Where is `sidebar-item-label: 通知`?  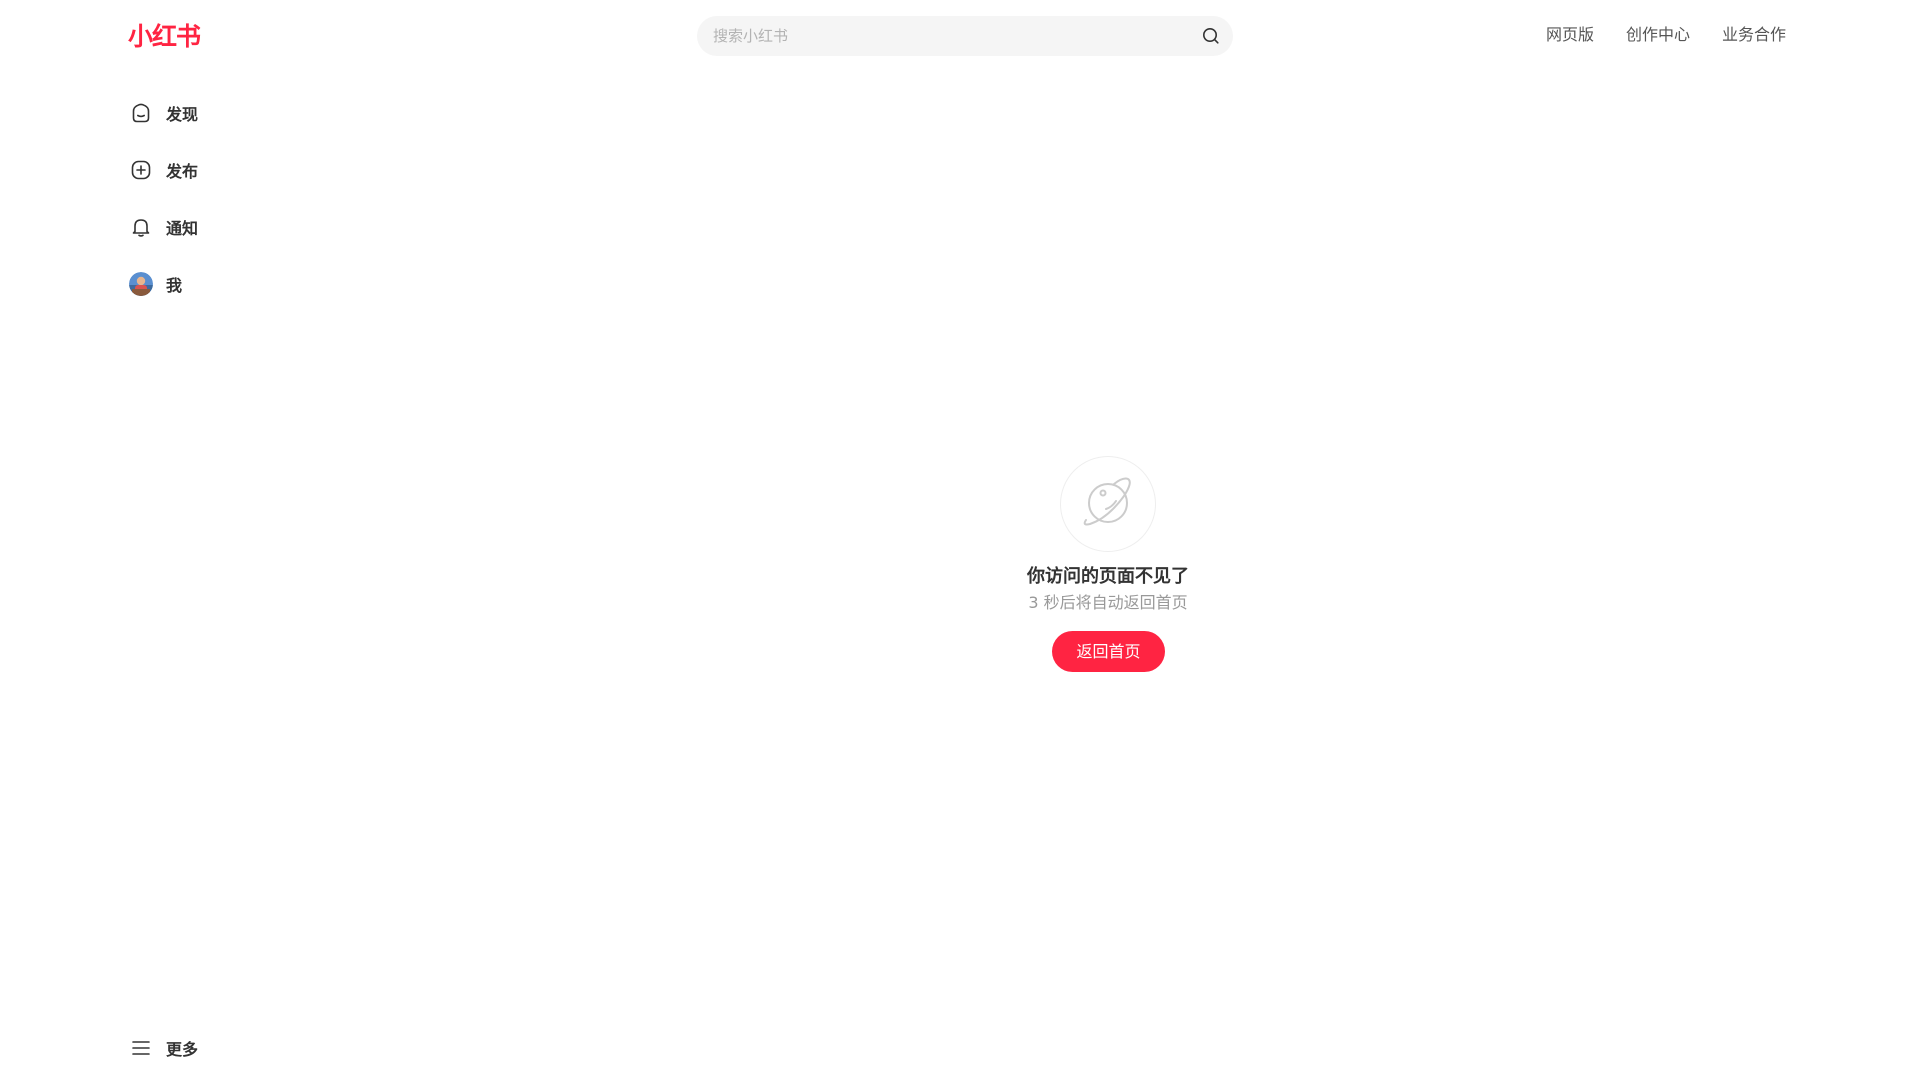 sidebar-item-label: 通知 is located at coordinates (182, 228).